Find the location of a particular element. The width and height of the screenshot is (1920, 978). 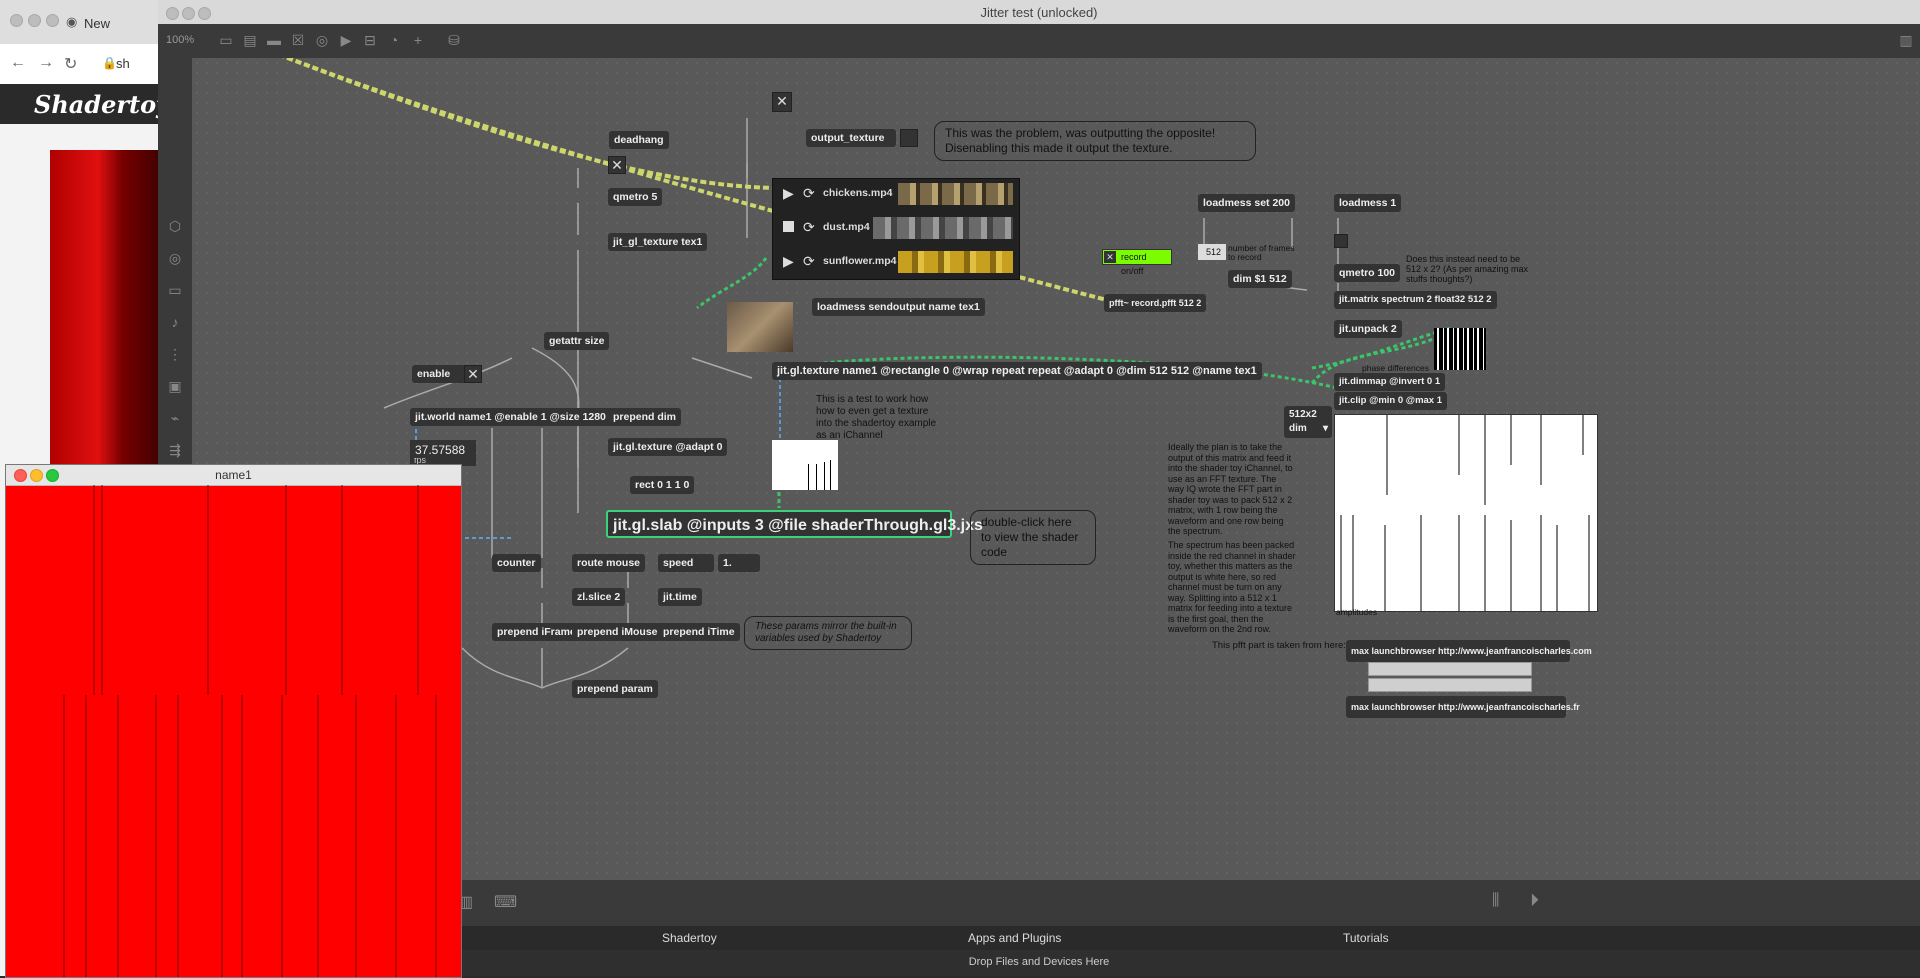

sequencer-icon: ⋮ is located at coordinates (175, 355).